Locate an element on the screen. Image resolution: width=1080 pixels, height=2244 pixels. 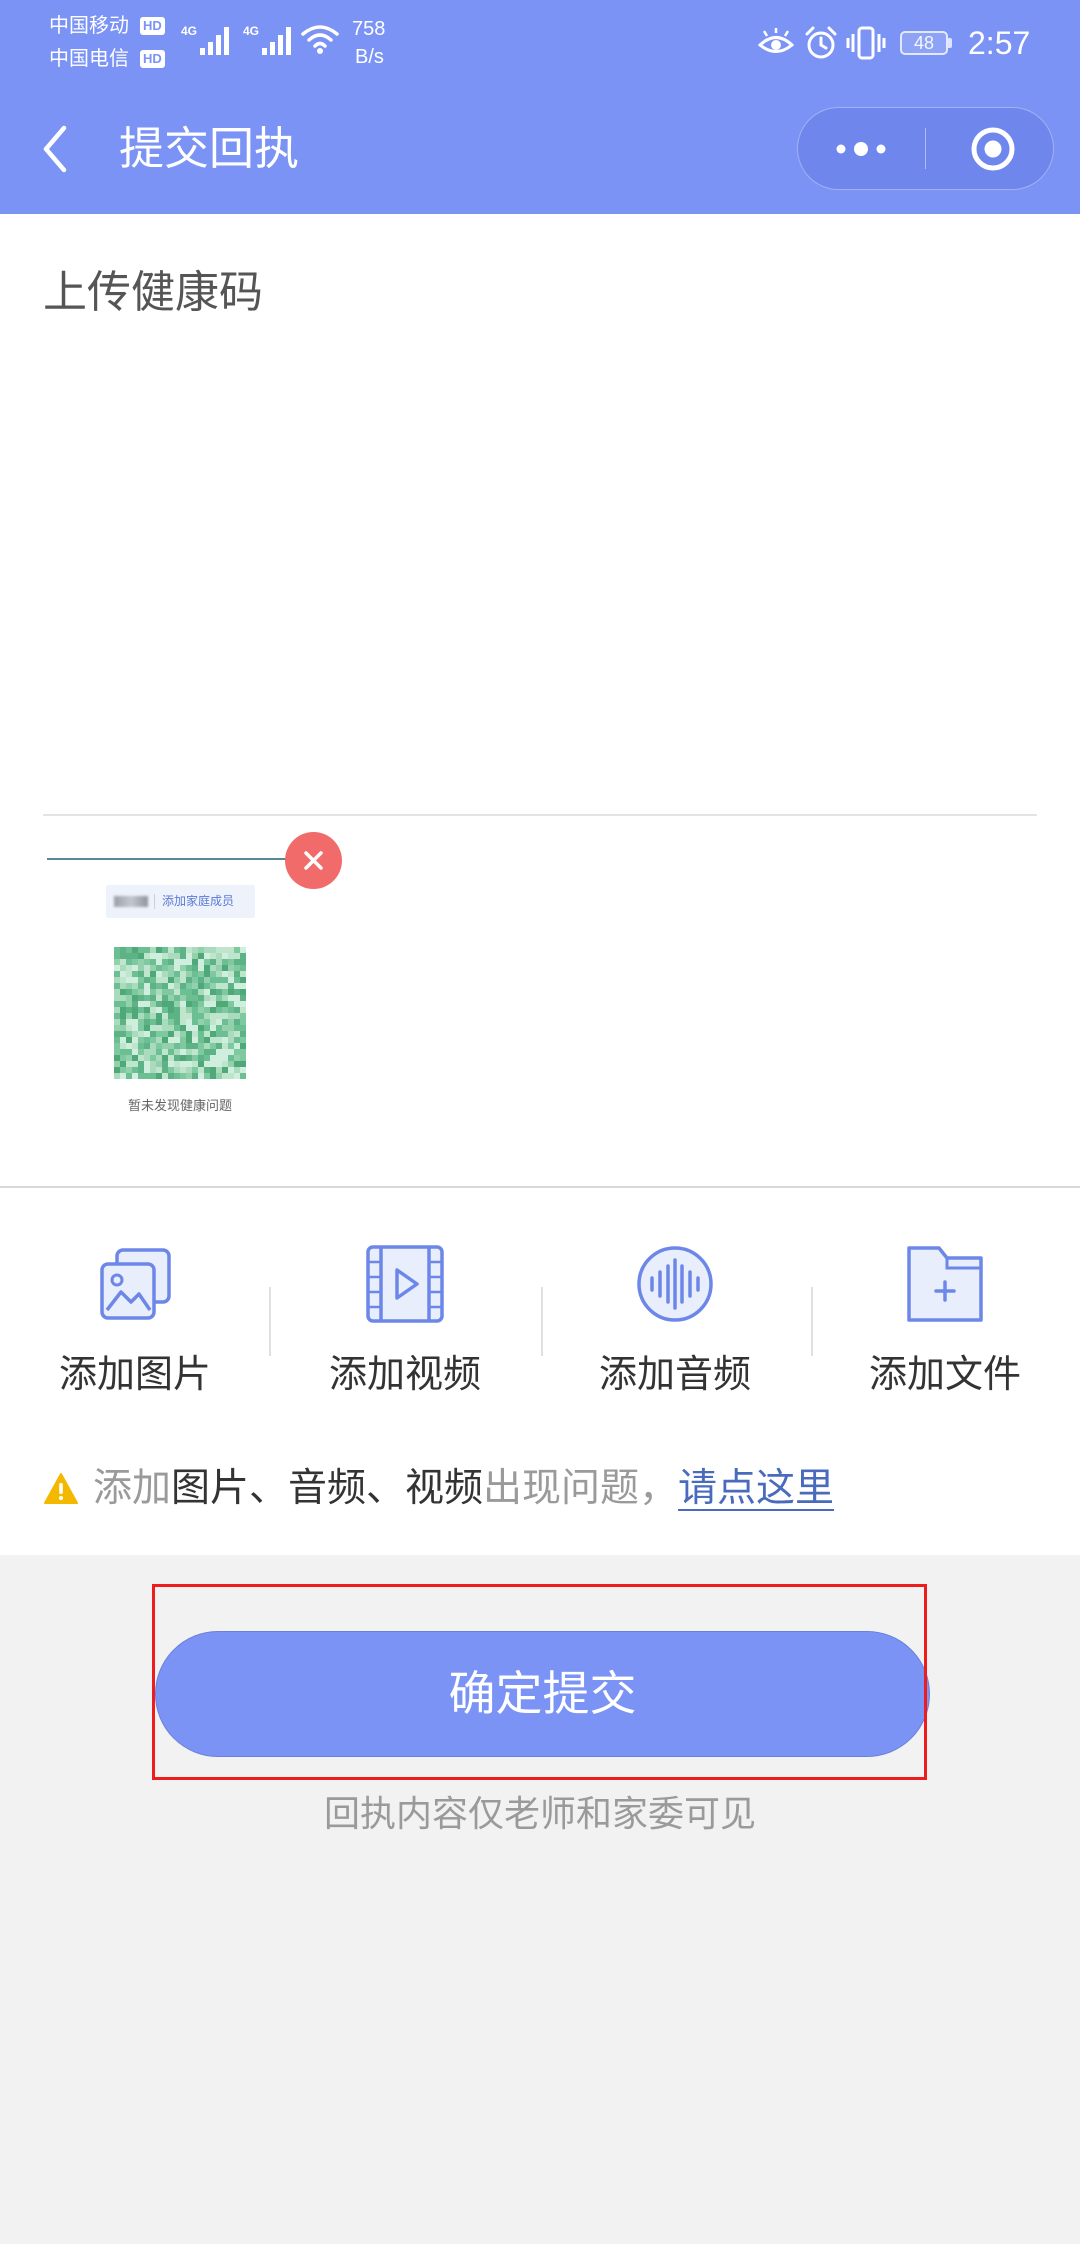
action-label: 添加音频 is located at coordinates (674, 1375).